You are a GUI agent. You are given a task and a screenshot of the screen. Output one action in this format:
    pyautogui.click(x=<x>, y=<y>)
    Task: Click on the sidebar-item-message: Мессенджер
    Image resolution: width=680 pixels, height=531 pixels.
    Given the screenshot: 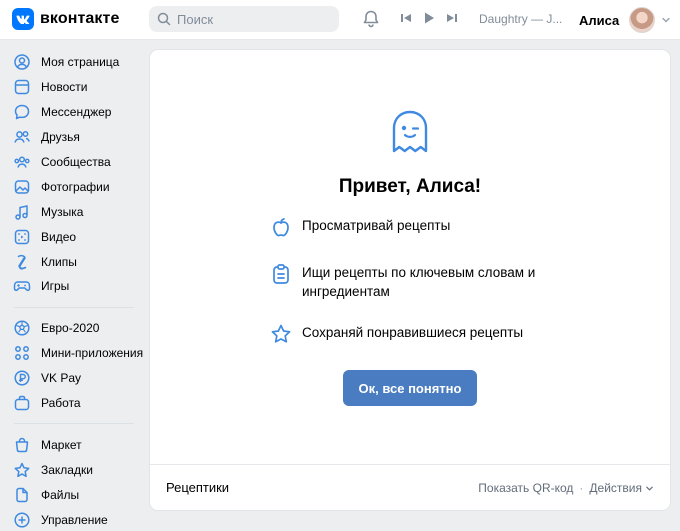 What is the action you would take?
    pyautogui.click(x=74, y=112)
    